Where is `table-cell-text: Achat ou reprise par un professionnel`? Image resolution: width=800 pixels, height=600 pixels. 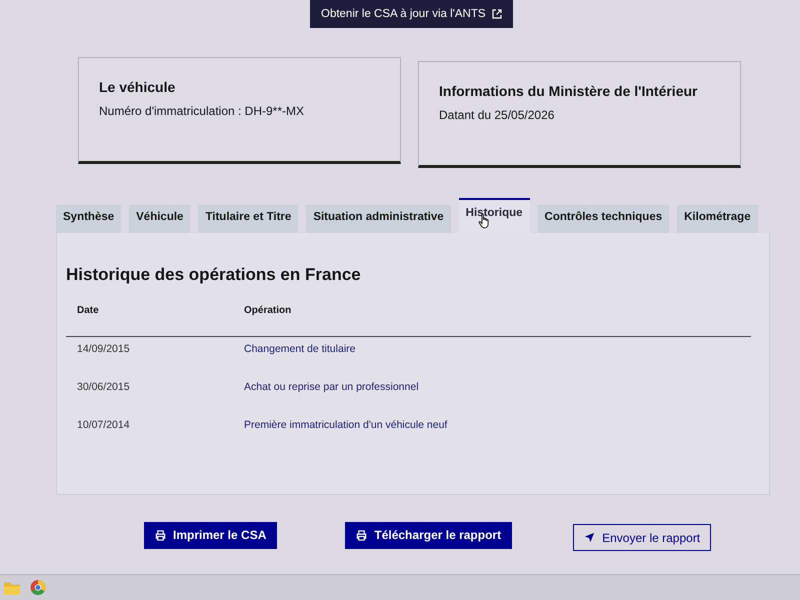
table-cell-text: Achat ou reprise par un professionnel is located at coordinates (331, 387).